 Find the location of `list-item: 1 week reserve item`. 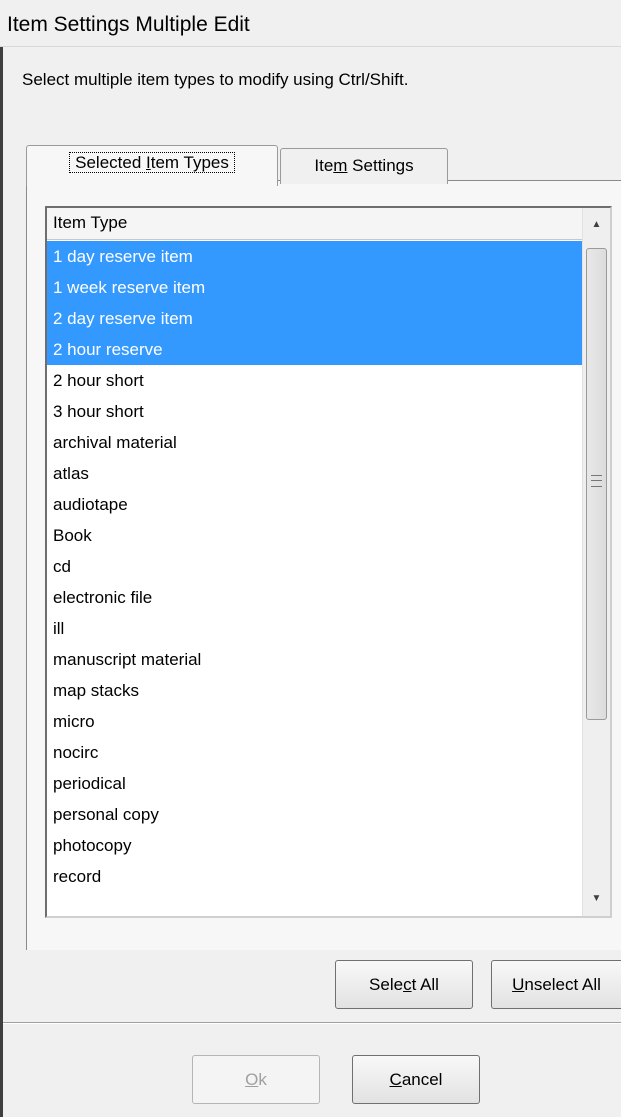

list-item: 1 week reserve item is located at coordinates (315, 287).